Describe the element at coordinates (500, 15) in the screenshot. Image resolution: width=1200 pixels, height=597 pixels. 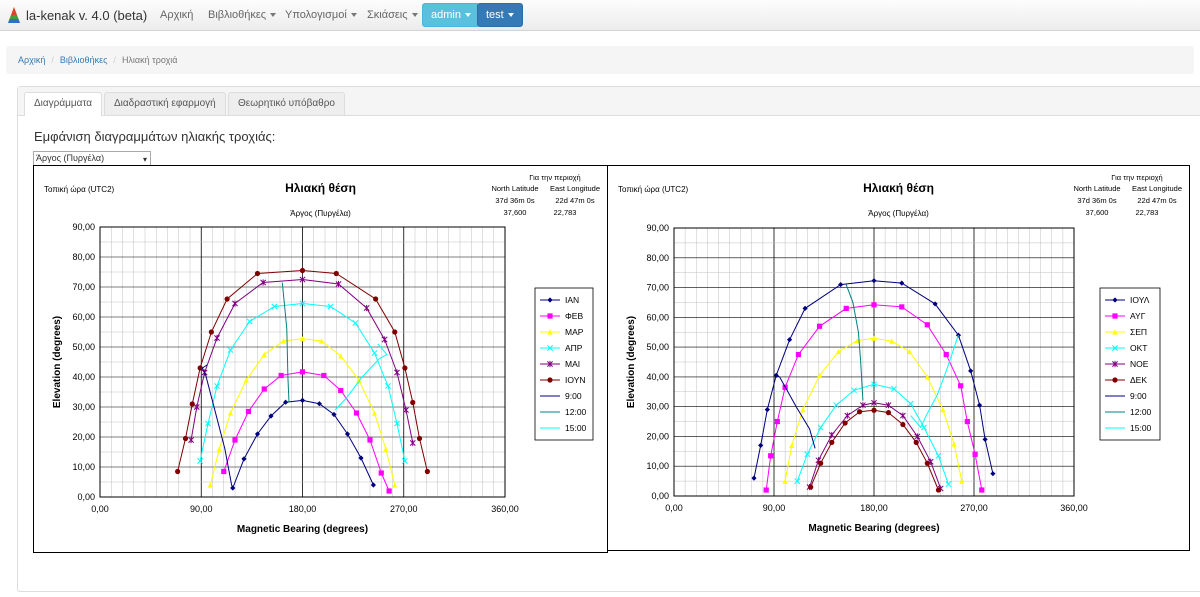
I see `test-menu-button: test` at that location.